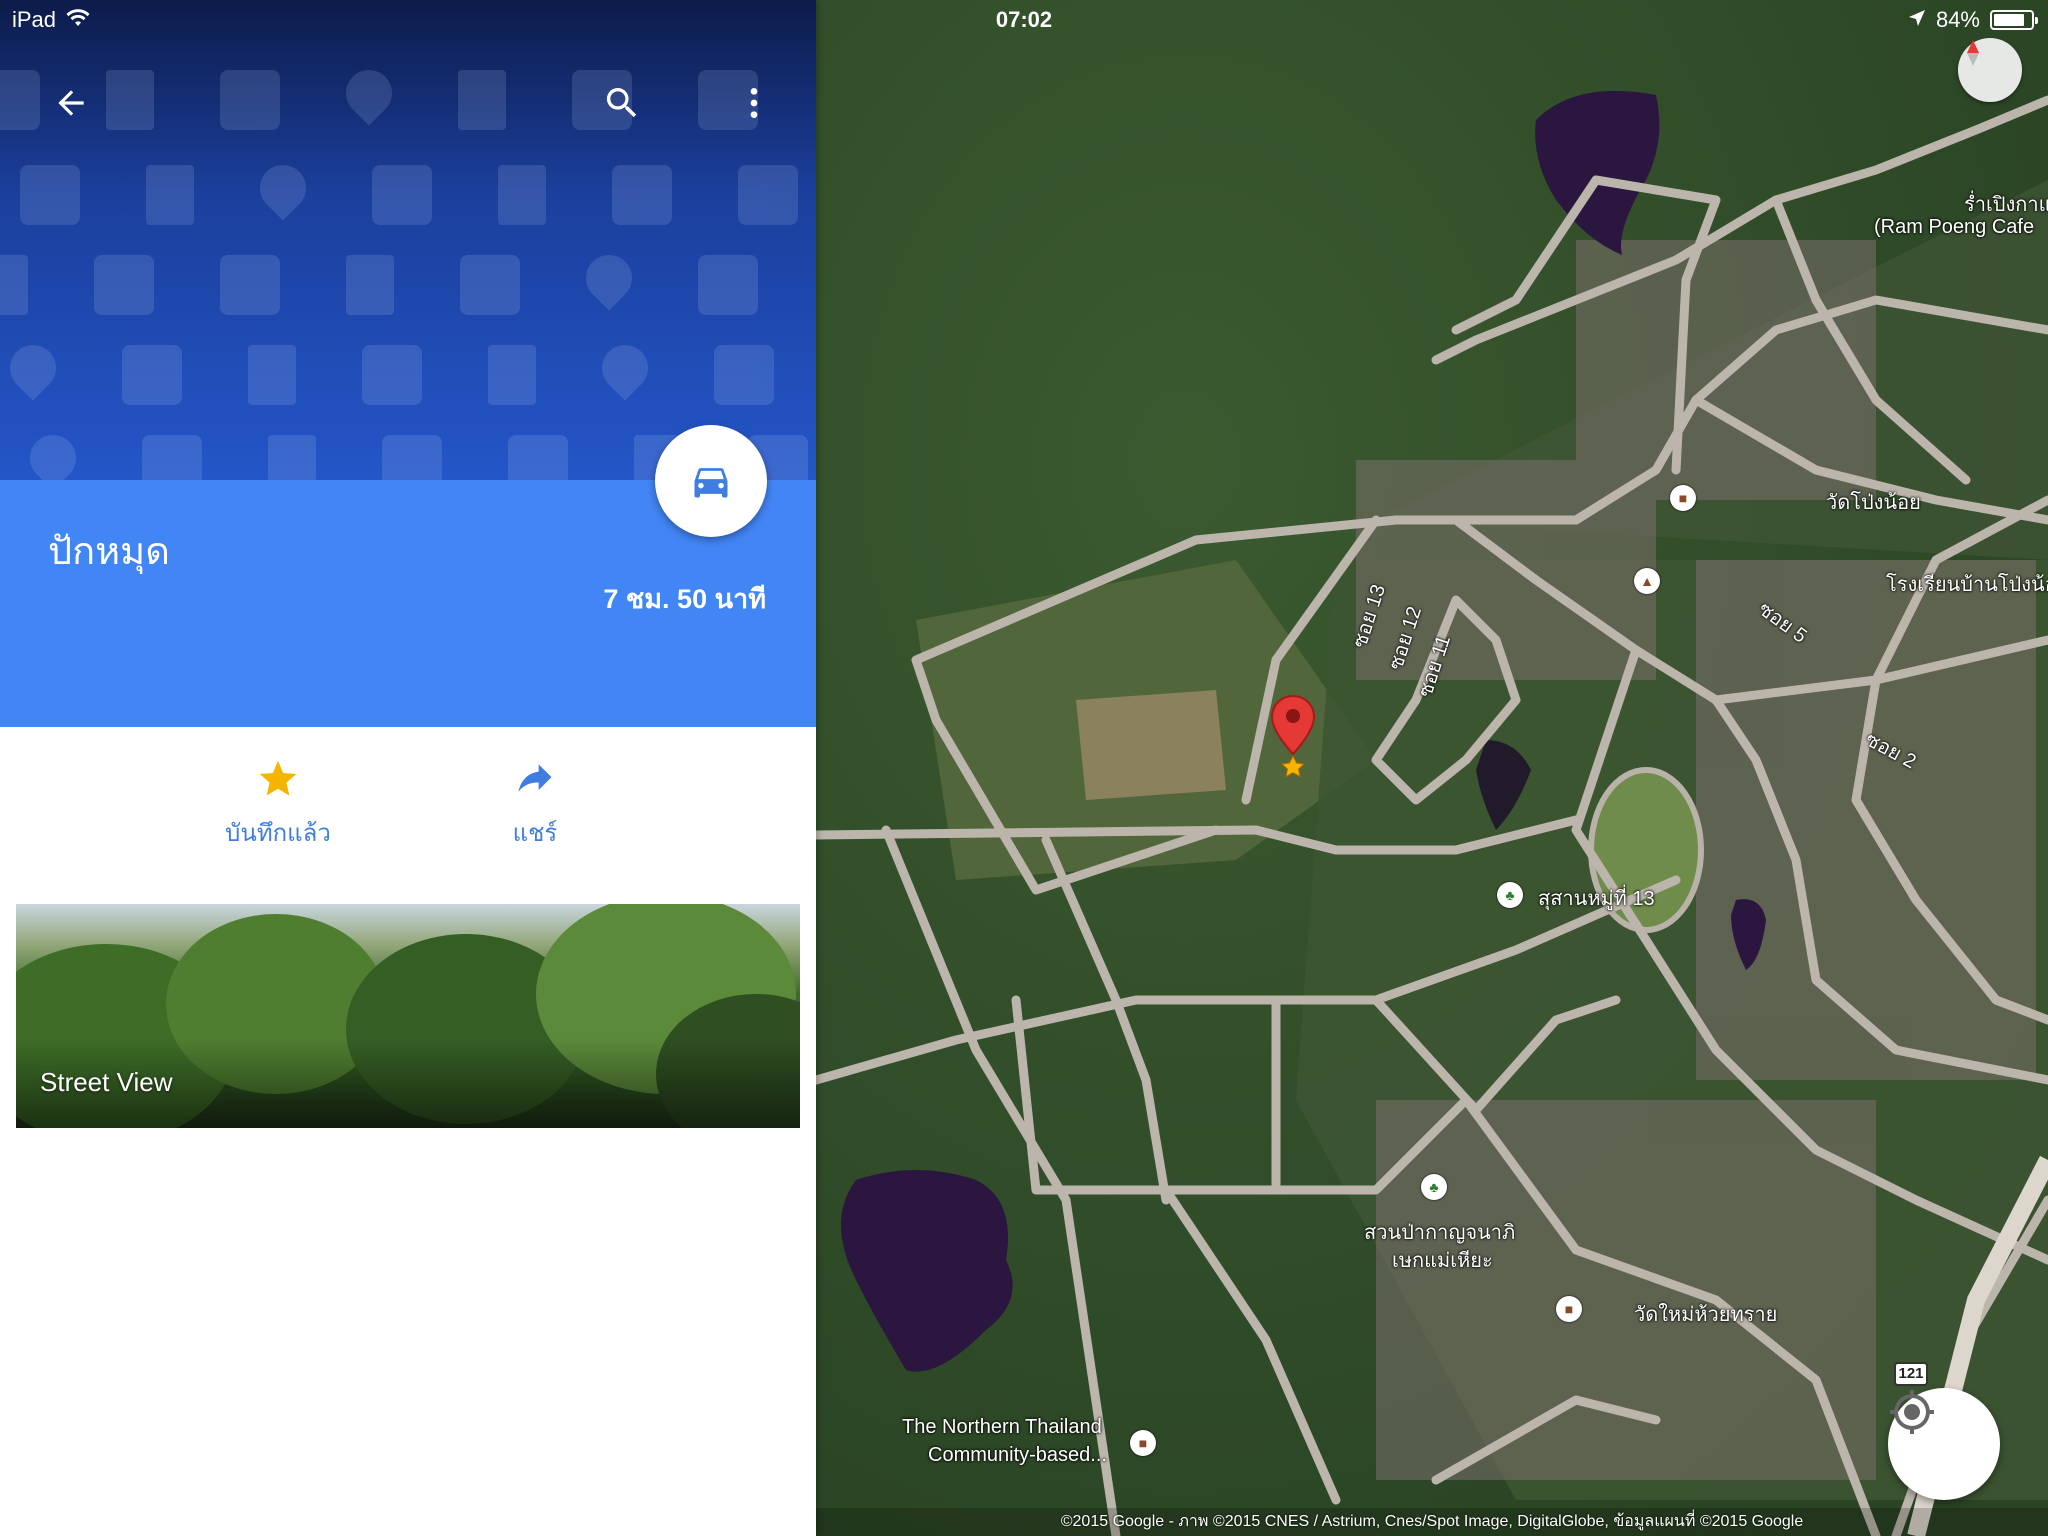 The width and height of the screenshot is (2048, 1536). I want to click on compass-button, so click(1990, 70).